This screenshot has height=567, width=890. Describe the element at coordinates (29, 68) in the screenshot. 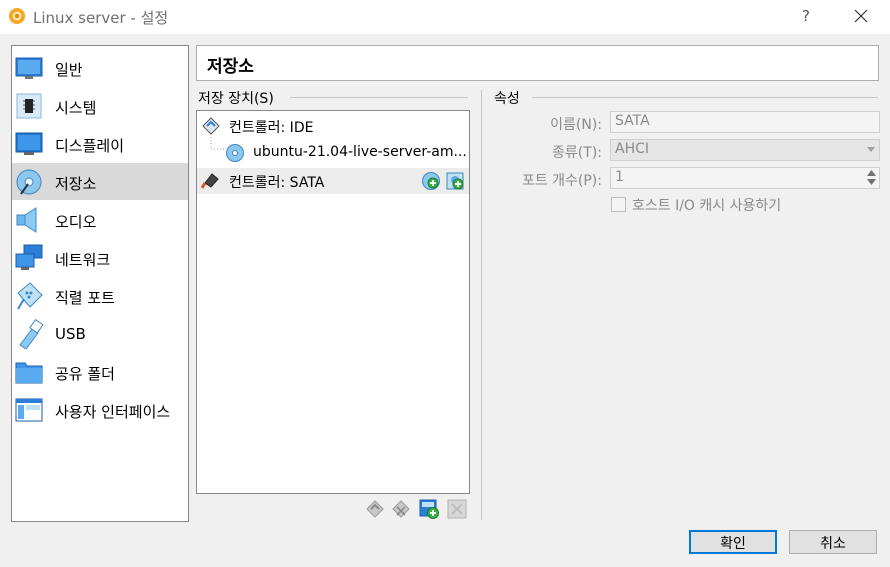

I see `monitor-icon` at that location.